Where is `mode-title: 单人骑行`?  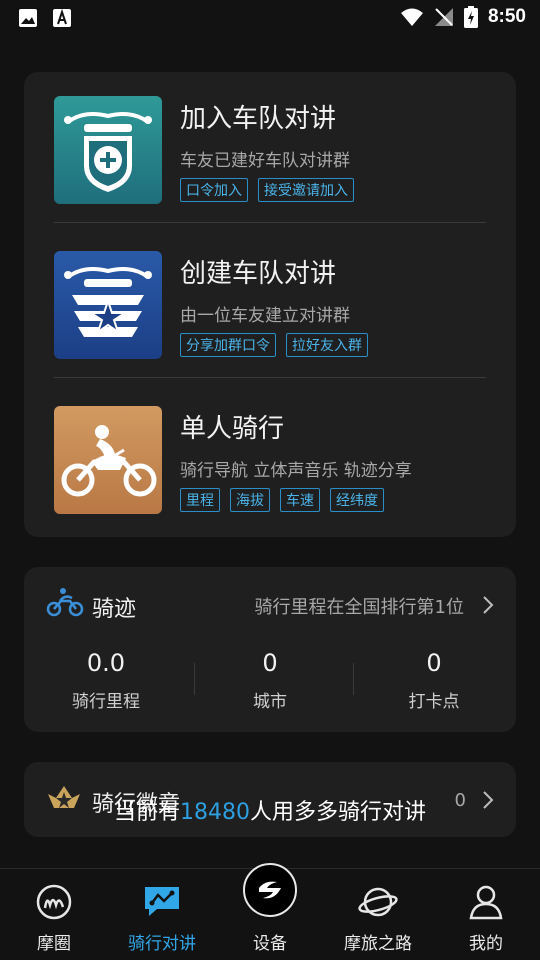 mode-title: 单人骑行 is located at coordinates (232, 429).